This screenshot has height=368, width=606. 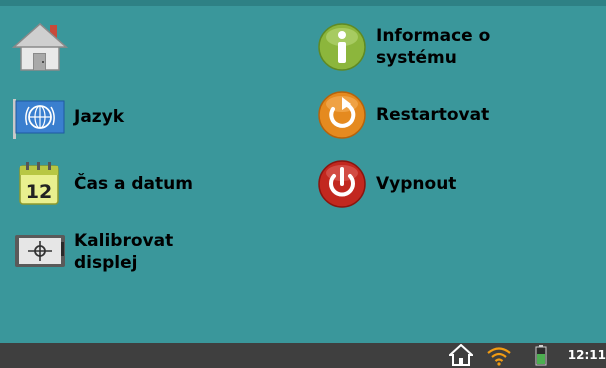 What do you see at coordinates (342, 184) in the screenshot?
I see `power-icon` at bounding box center [342, 184].